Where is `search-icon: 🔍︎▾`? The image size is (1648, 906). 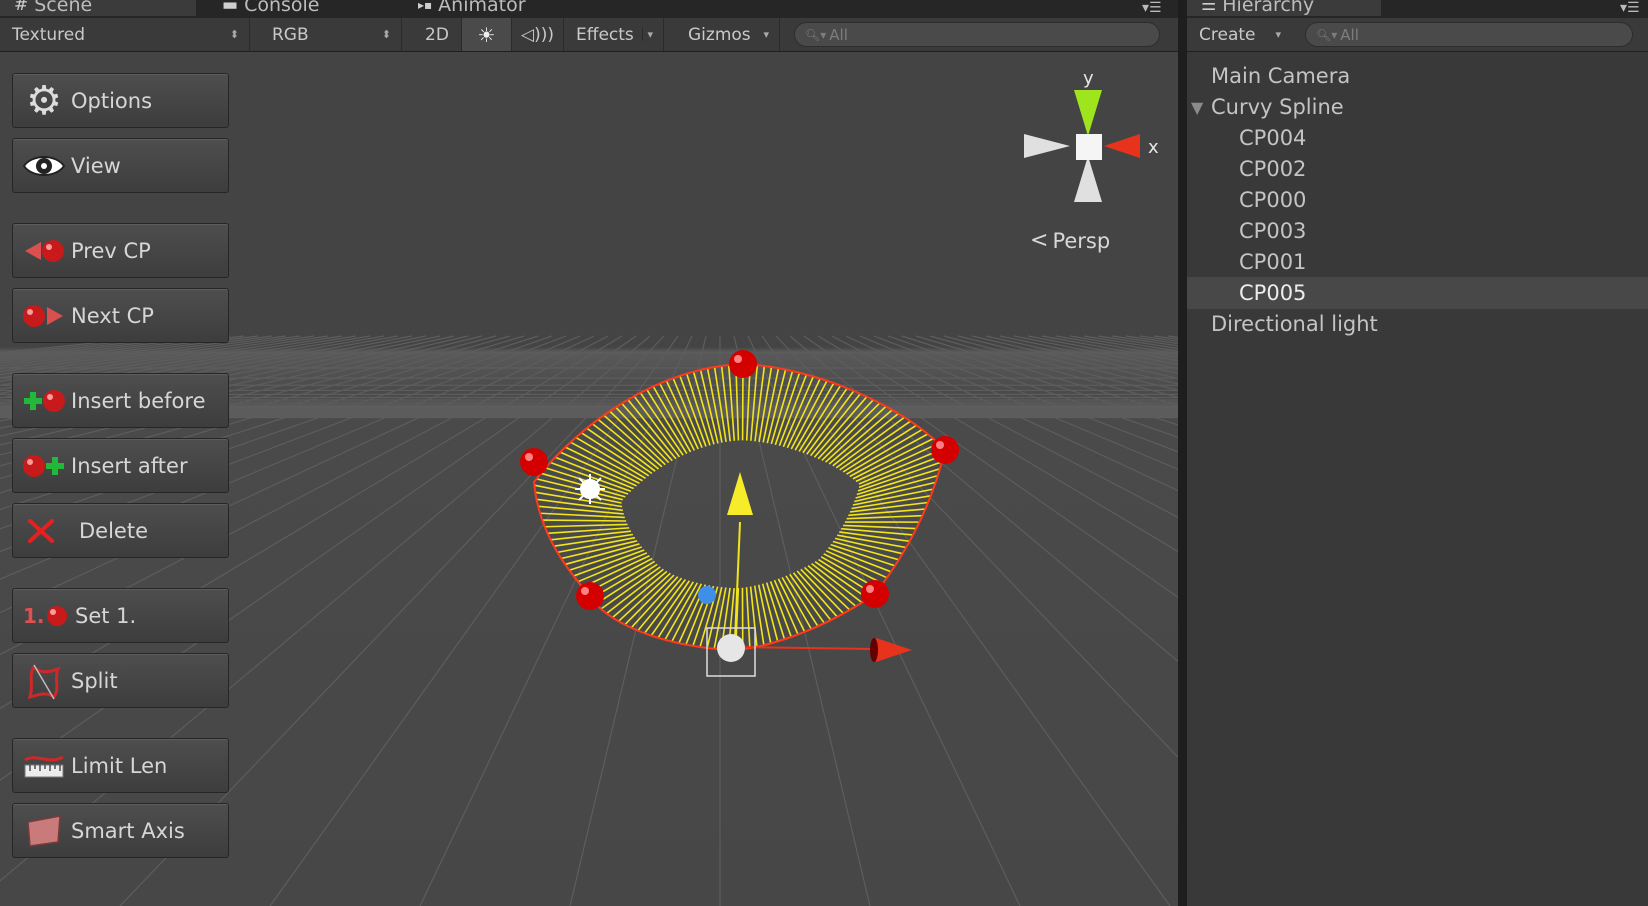
search-icon: 🔍︎▾ is located at coordinates (1327, 34).